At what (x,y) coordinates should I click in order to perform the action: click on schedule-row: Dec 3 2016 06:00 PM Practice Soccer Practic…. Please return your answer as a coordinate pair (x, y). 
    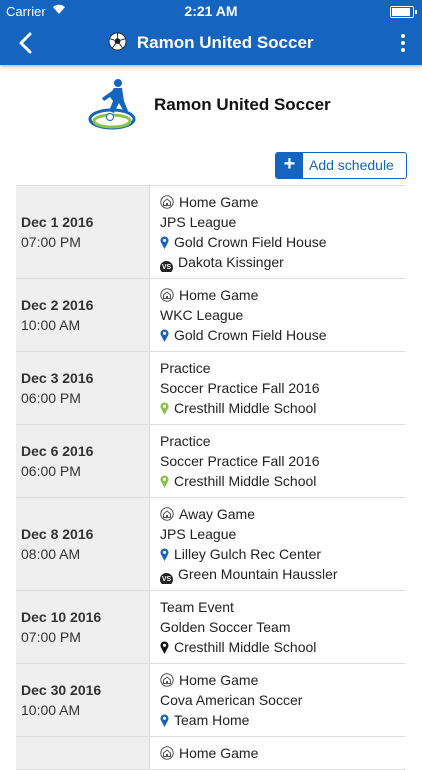
    Looking at the image, I should click on (210, 388).